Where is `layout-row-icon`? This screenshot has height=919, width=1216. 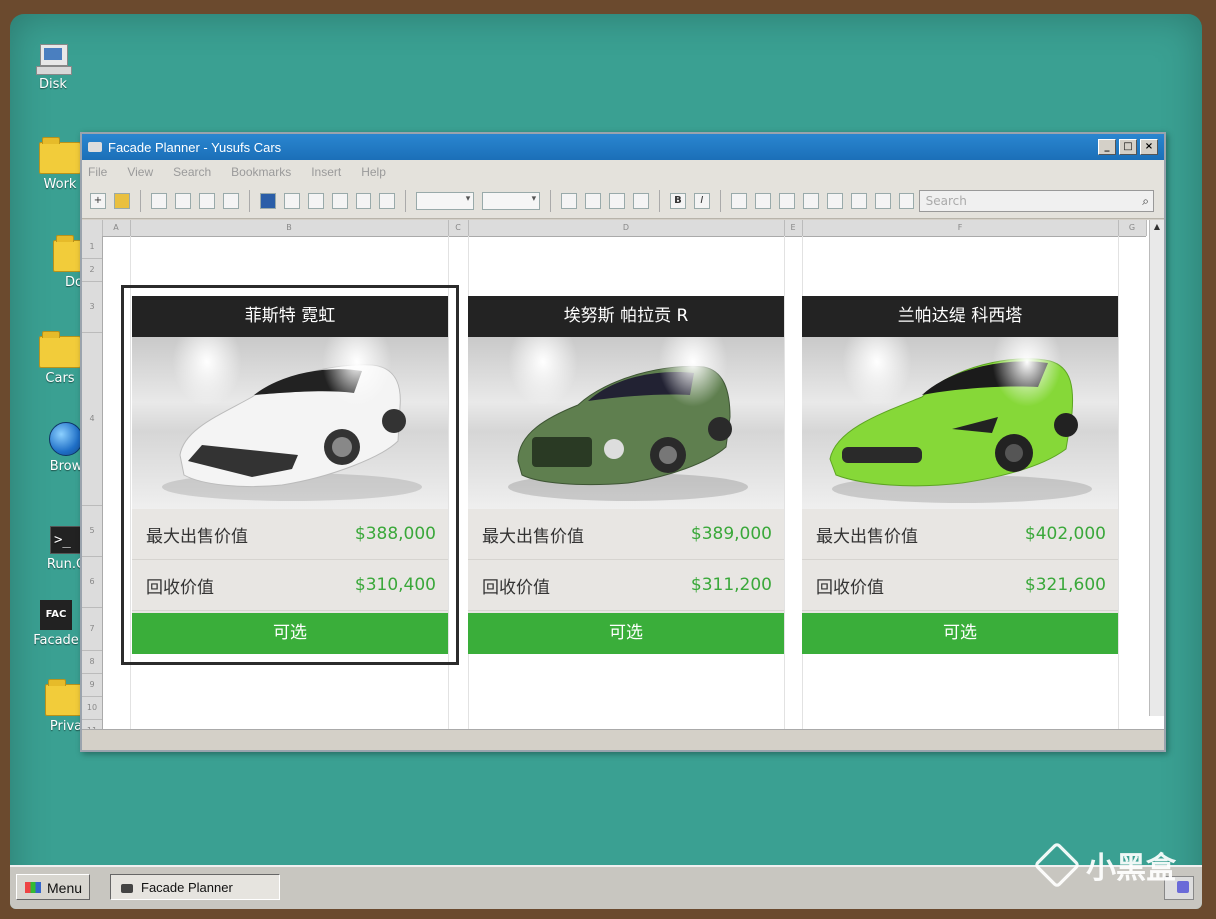
layout-row-icon is located at coordinates (363, 201).